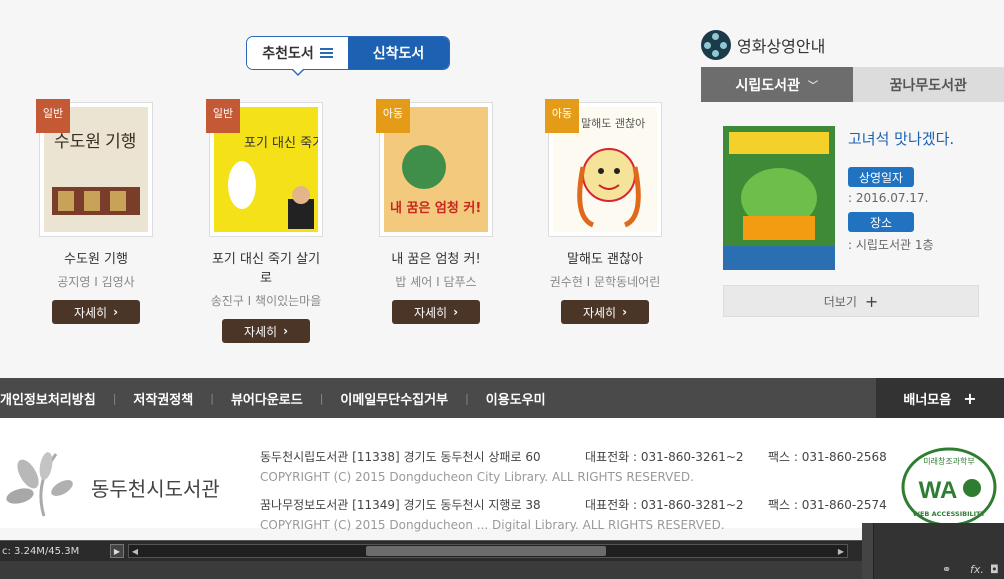 This screenshot has height=579, width=1004. Describe the element at coordinates (281, 143) in the screenshot. I see `cover-title: 포기 대신 죽기 살기로` at that location.